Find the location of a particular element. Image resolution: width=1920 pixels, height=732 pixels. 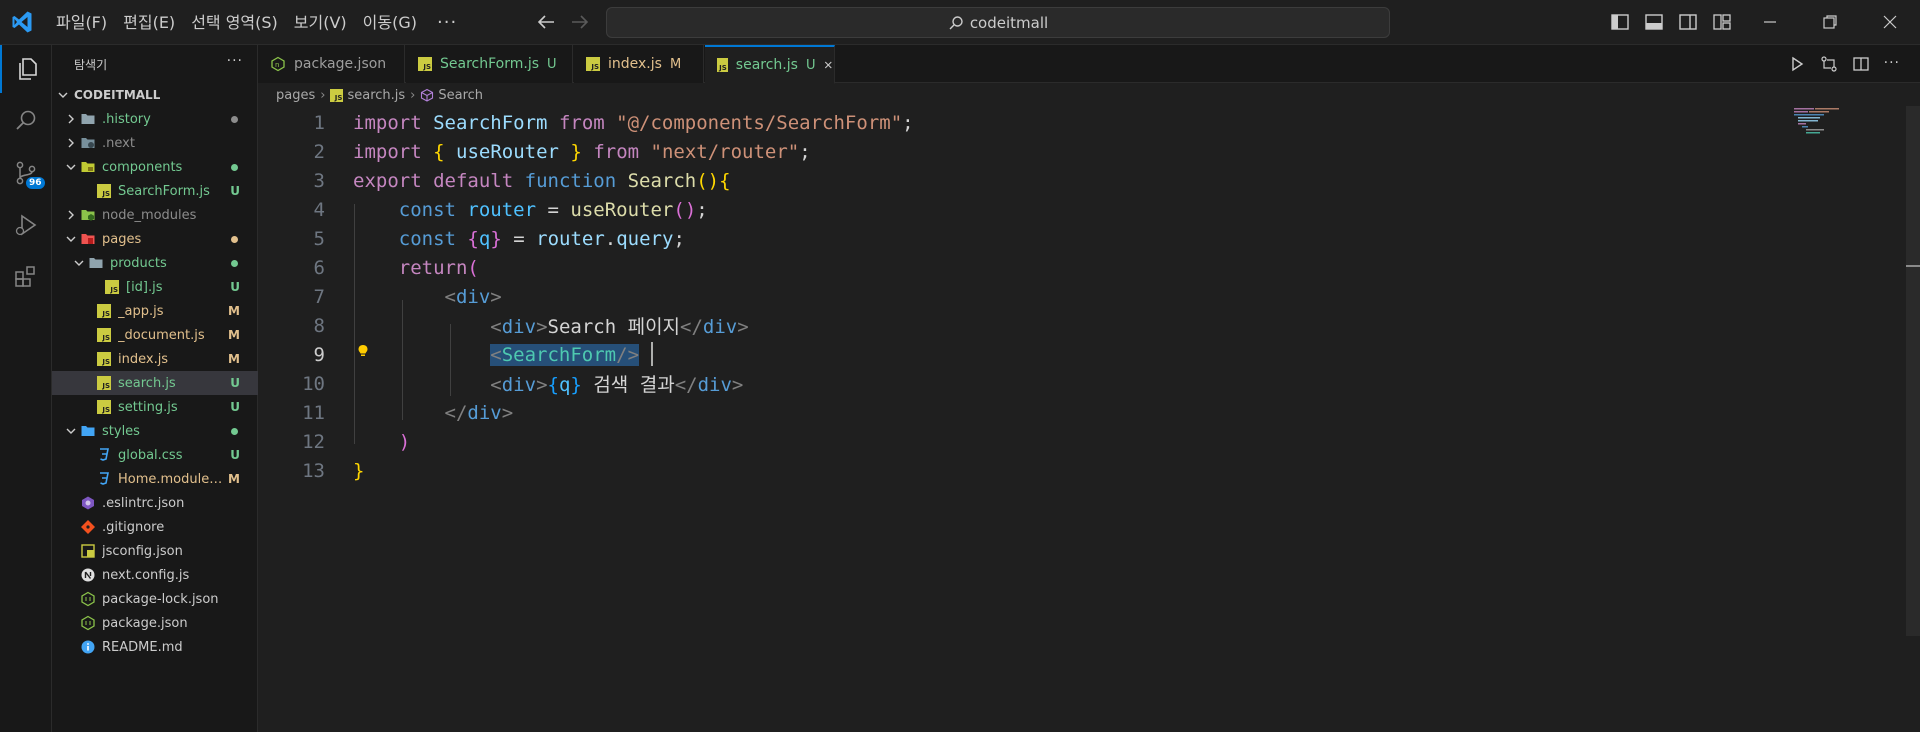

tree-item: pages is located at coordinates (155, 239).